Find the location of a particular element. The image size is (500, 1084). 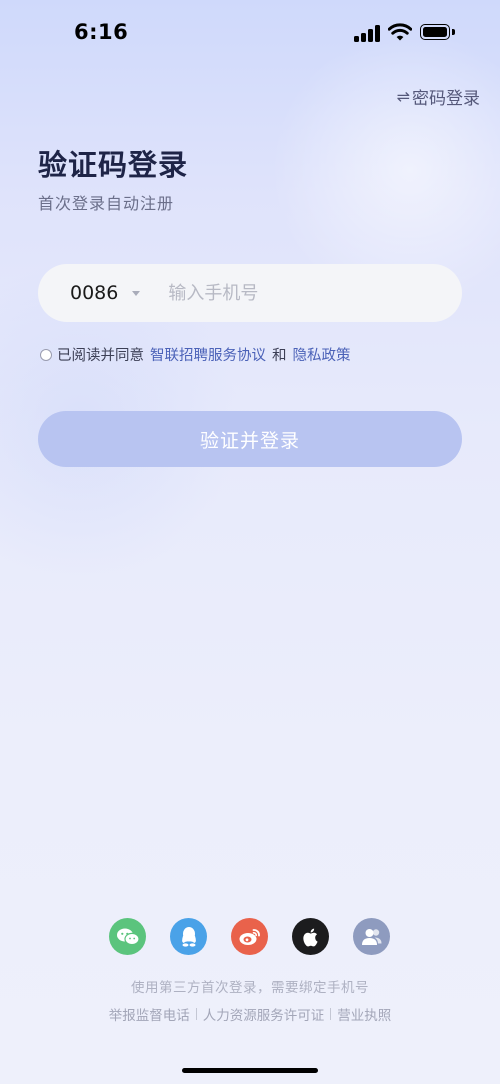

footer-links: 举报监督电话 人力资源服务许可证 营业执照 is located at coordinates (250, 1014).